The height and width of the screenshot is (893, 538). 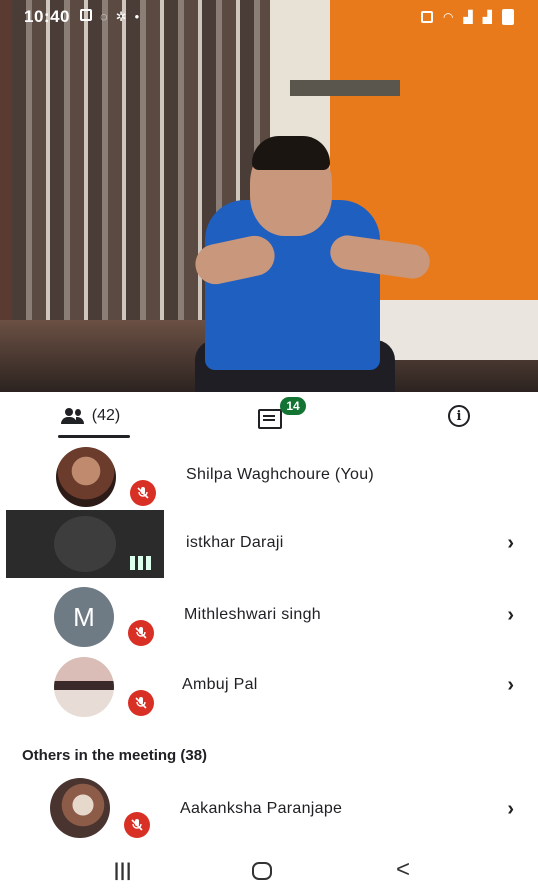 I want to click on tab-chat: 14, so click(x=270, y=416).